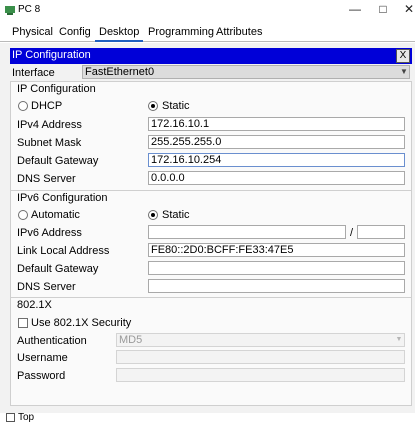 The width and height of the screenshot is (415, 423). What do you see at coordinates (75, 32) in the screenshot?
I see `tab-config: Config` at bounding box center [75, 32].